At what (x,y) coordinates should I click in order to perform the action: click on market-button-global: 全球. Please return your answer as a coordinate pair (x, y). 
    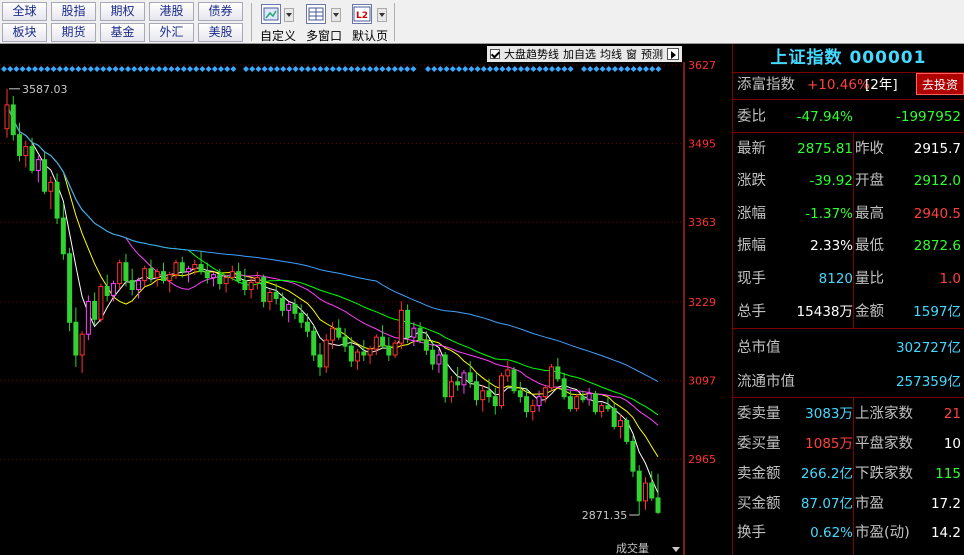
    Looking at the image, I should click on (24, 11).